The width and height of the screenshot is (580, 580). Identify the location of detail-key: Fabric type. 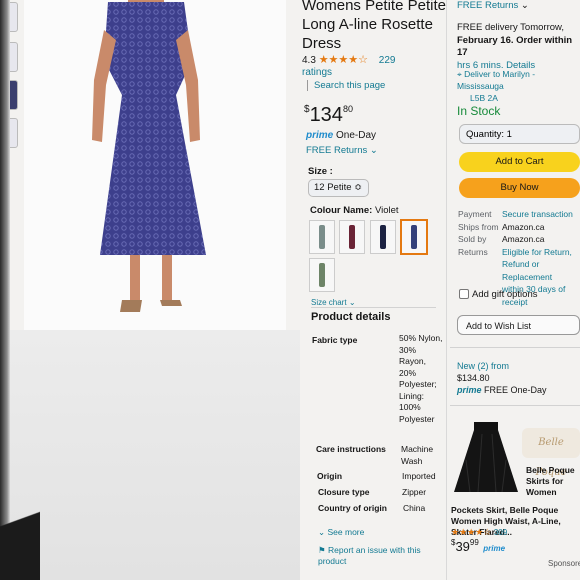
(335, 340).